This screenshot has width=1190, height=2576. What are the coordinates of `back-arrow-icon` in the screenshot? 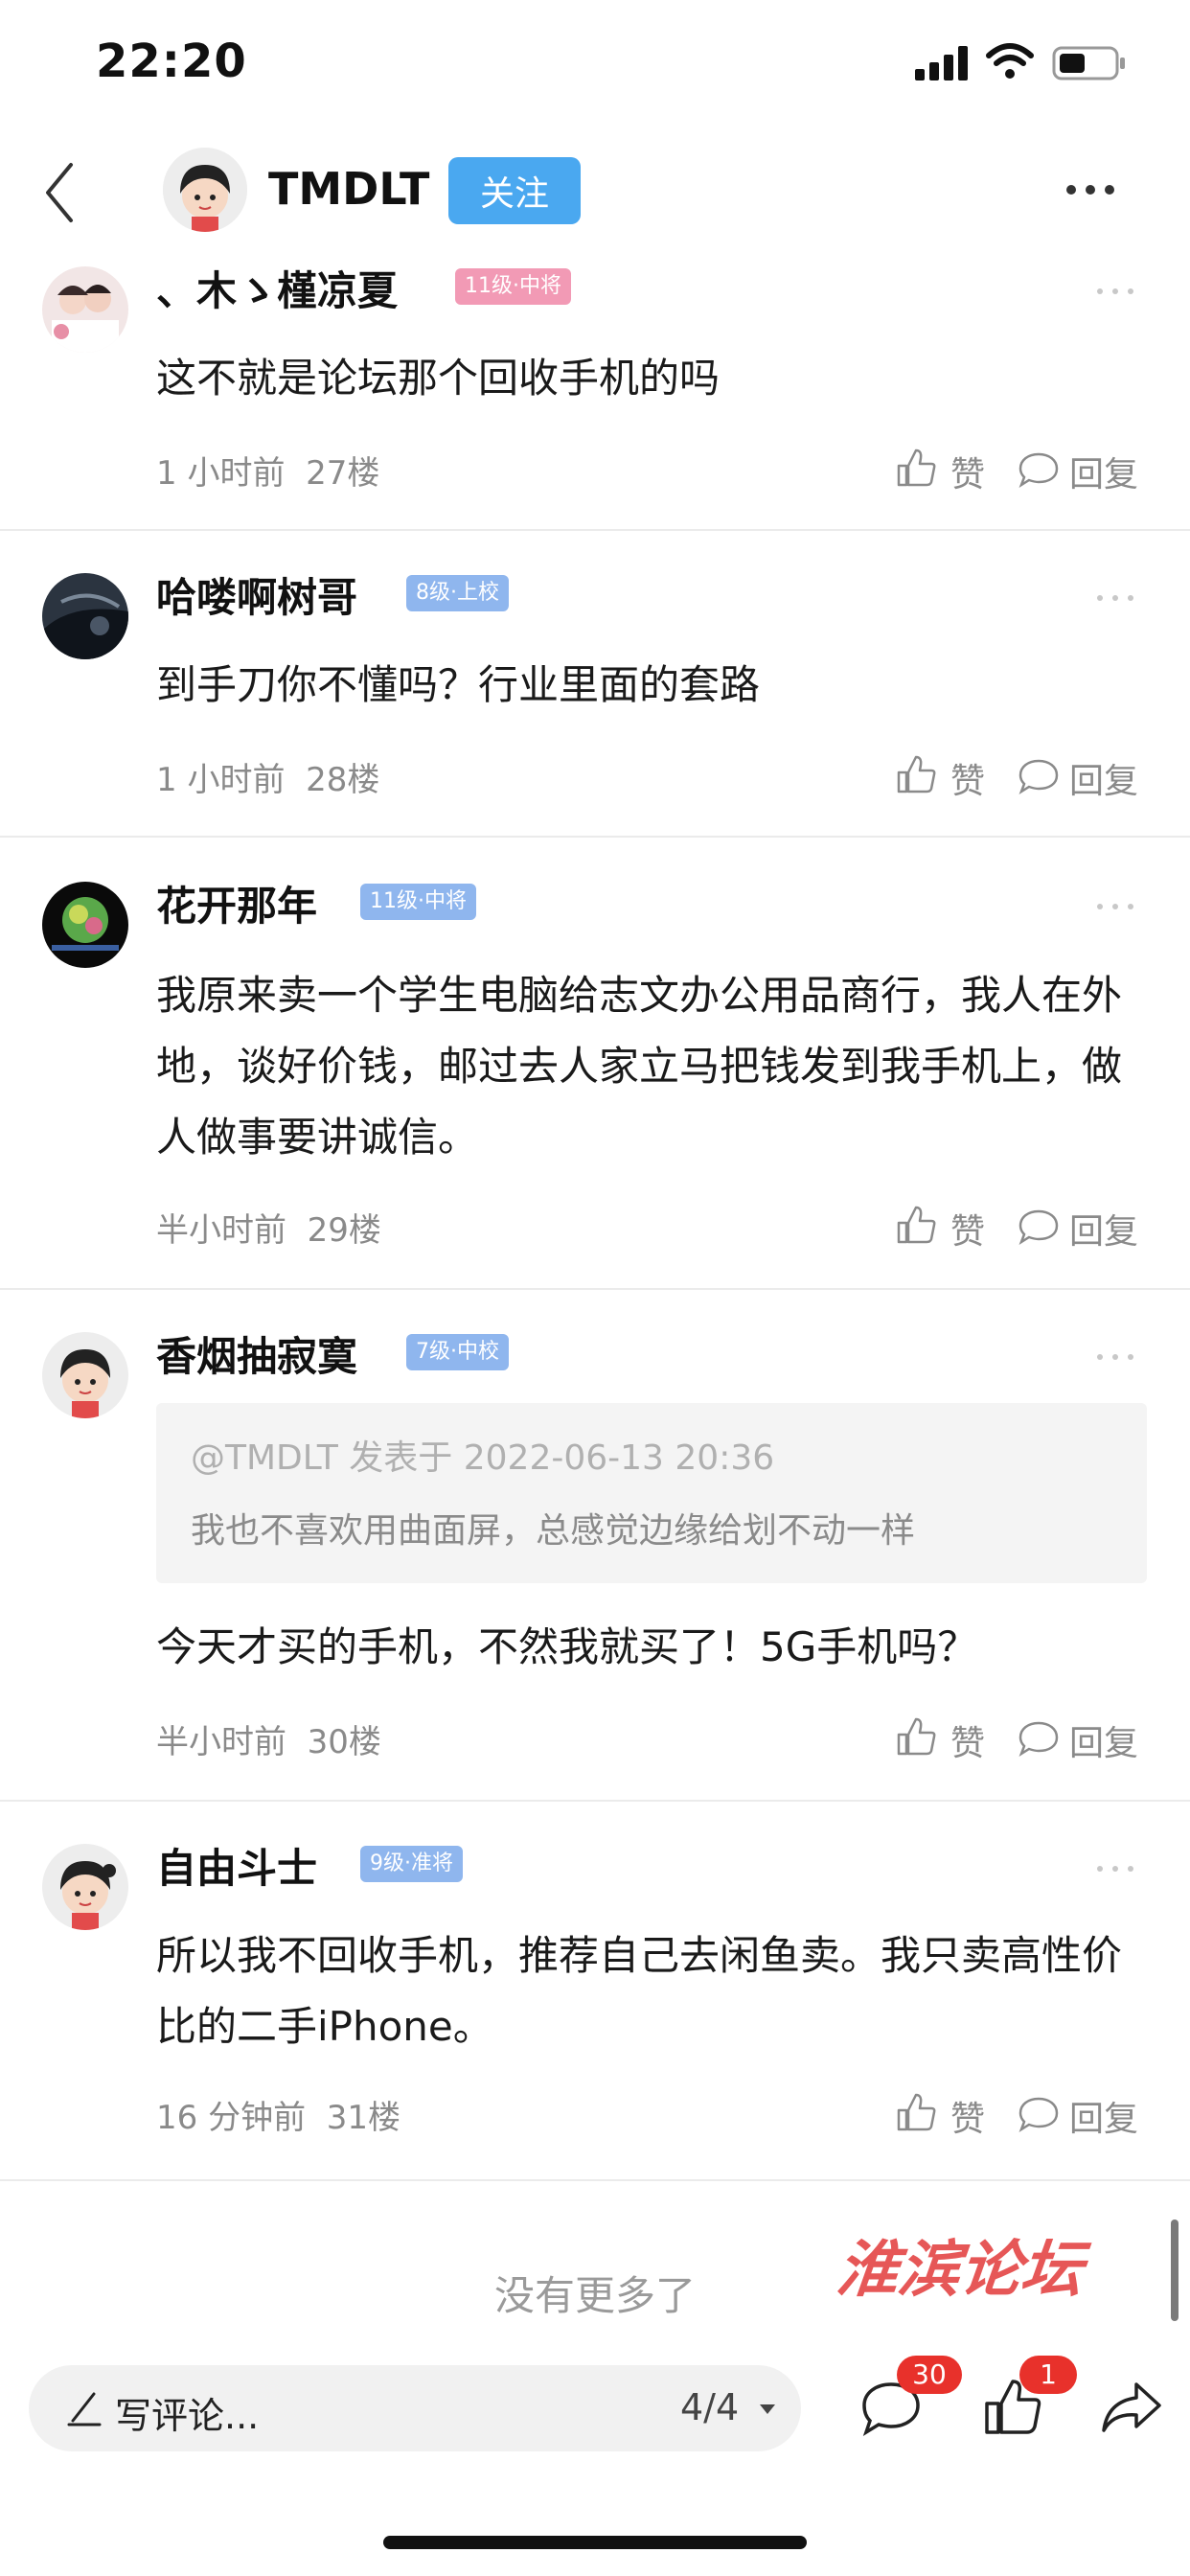 It's located at (60, 193).